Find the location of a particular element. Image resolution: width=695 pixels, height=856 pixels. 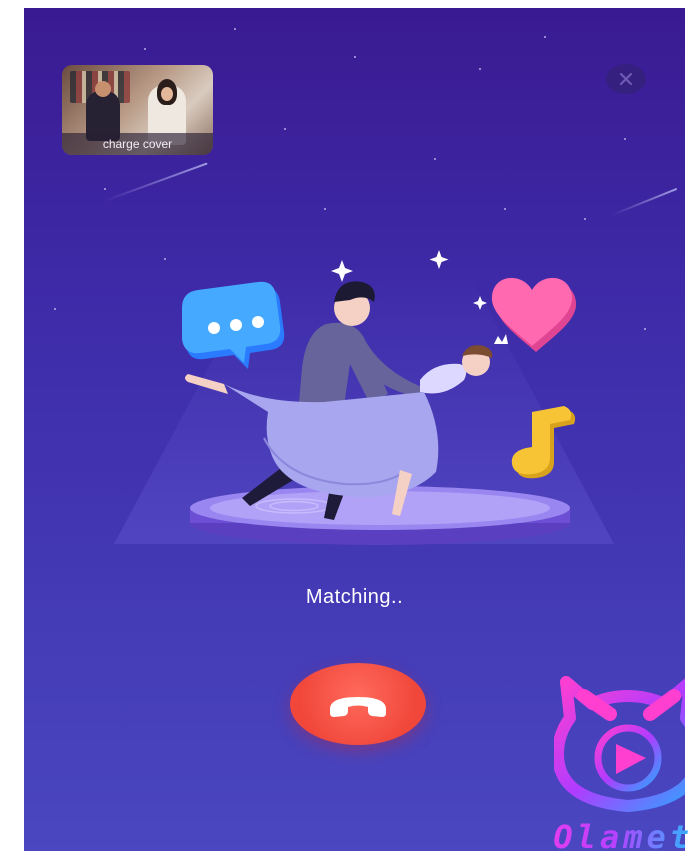

olamet-logo is located at coordinates (619, 744).